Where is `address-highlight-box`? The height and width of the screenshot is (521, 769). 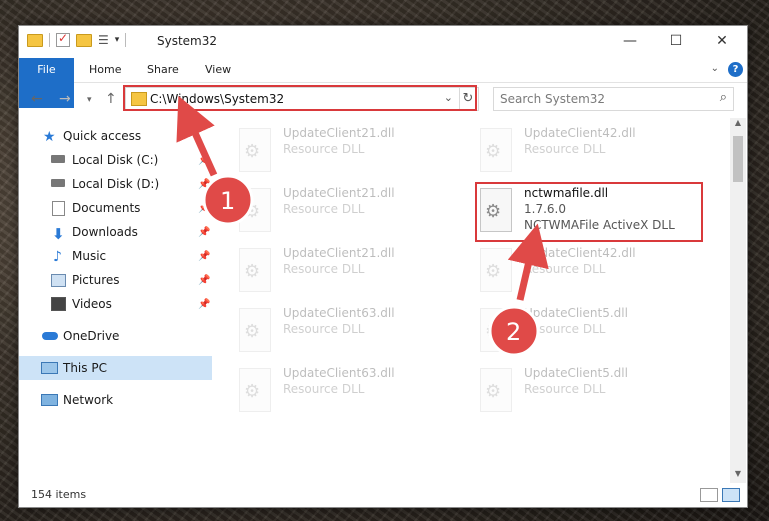 address-highlight-box is located at coordinates (300, 98).